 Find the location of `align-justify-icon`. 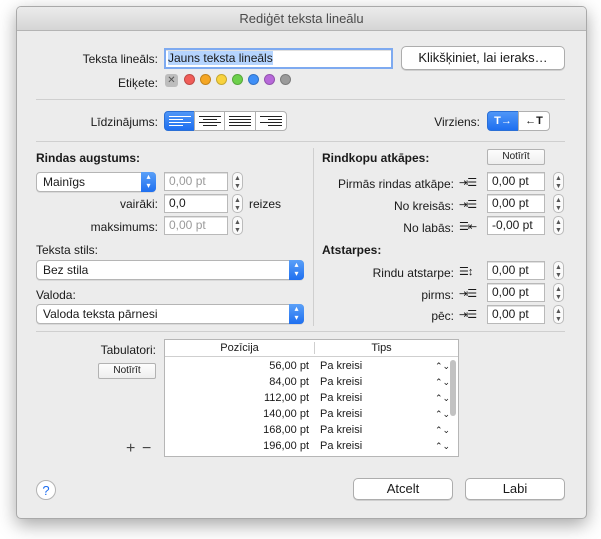

align-justify-icon is located at coordinates (240, 122).